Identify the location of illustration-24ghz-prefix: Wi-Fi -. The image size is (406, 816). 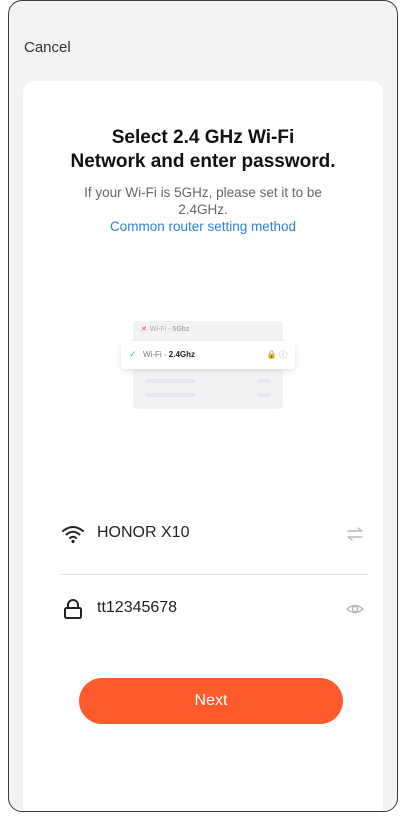
(156, 354).